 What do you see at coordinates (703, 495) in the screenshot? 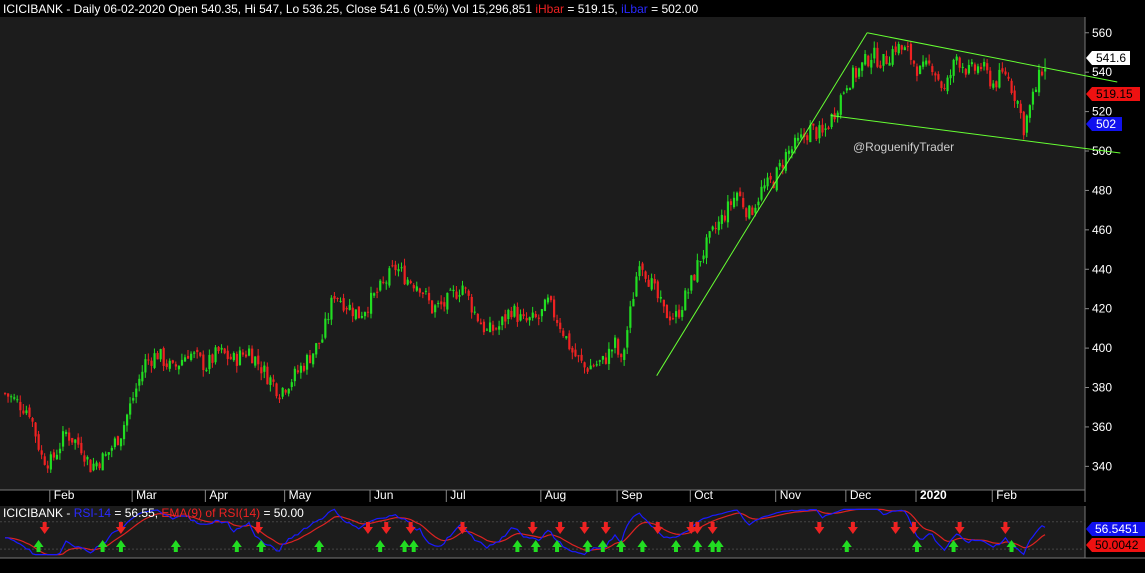
I see `x-tick-label: Oct` at bounding box center [703, 495].